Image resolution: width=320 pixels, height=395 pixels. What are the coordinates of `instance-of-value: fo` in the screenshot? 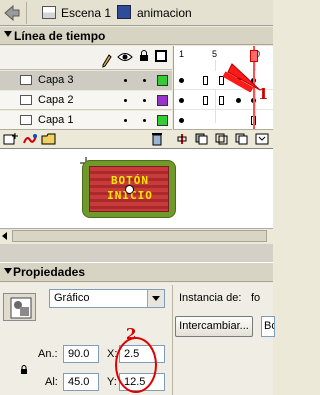 It's located at (256, 298).